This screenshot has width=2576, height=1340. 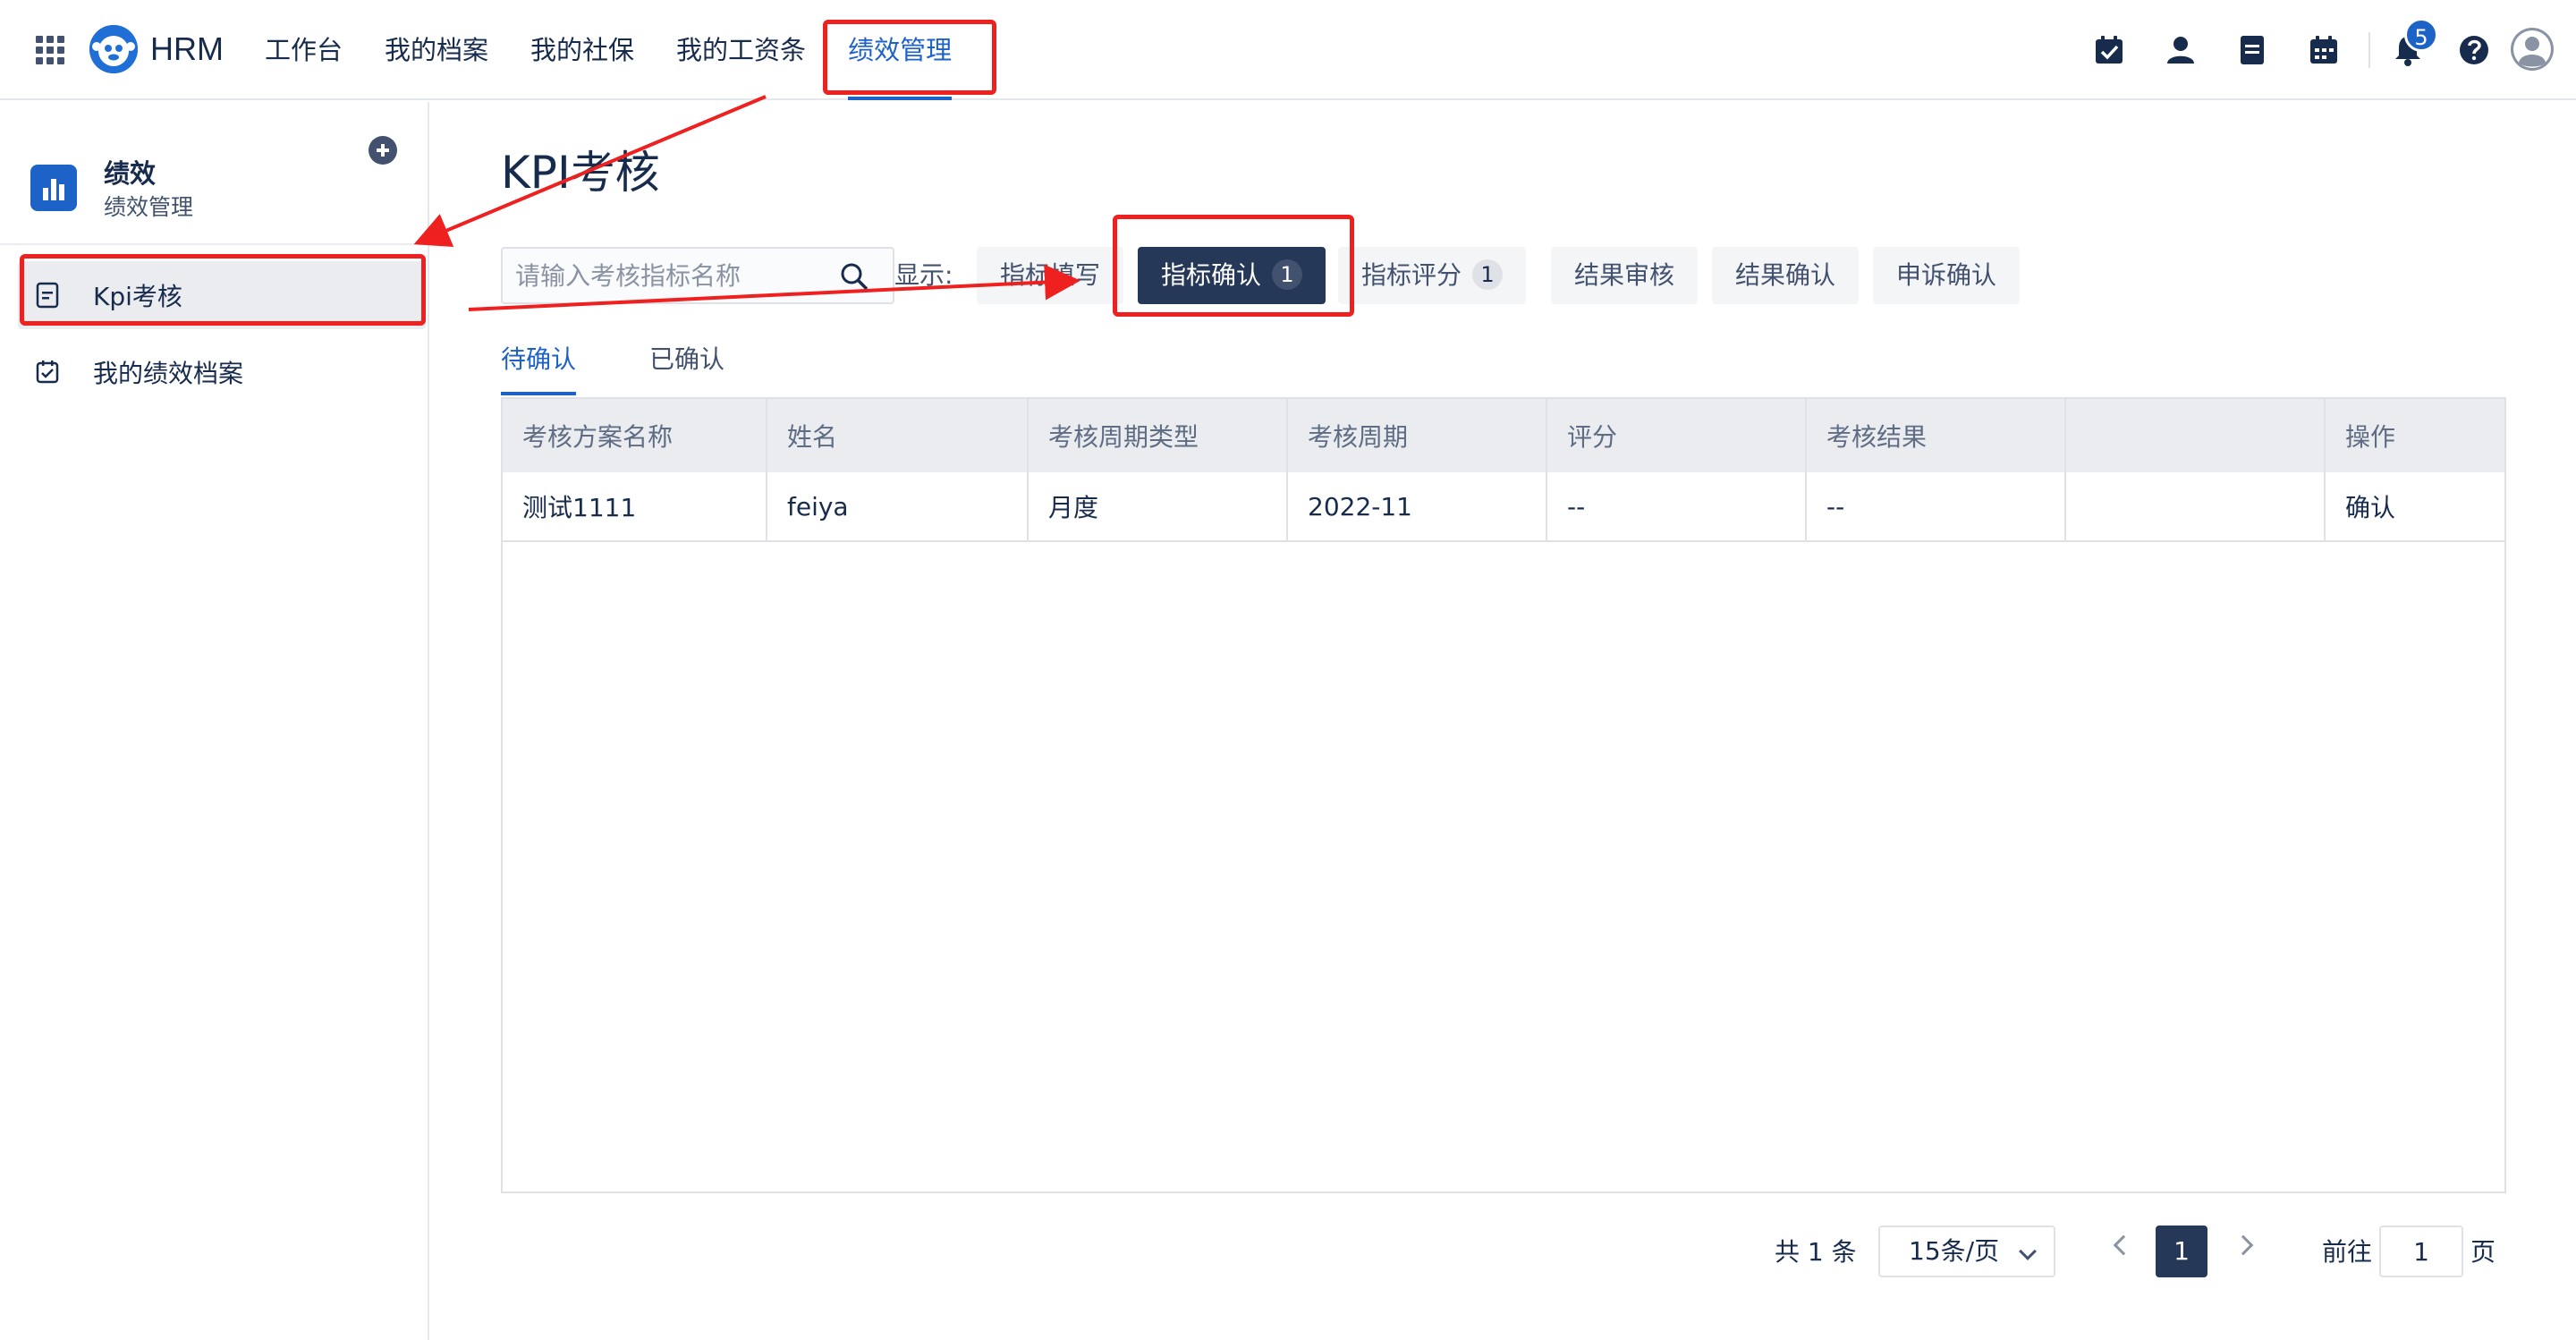 I want to click on table-header: 考核方案名称 姓名 考核周期类型 考核周期 评分 考核结果 操作, so click(x=1503, y=435).